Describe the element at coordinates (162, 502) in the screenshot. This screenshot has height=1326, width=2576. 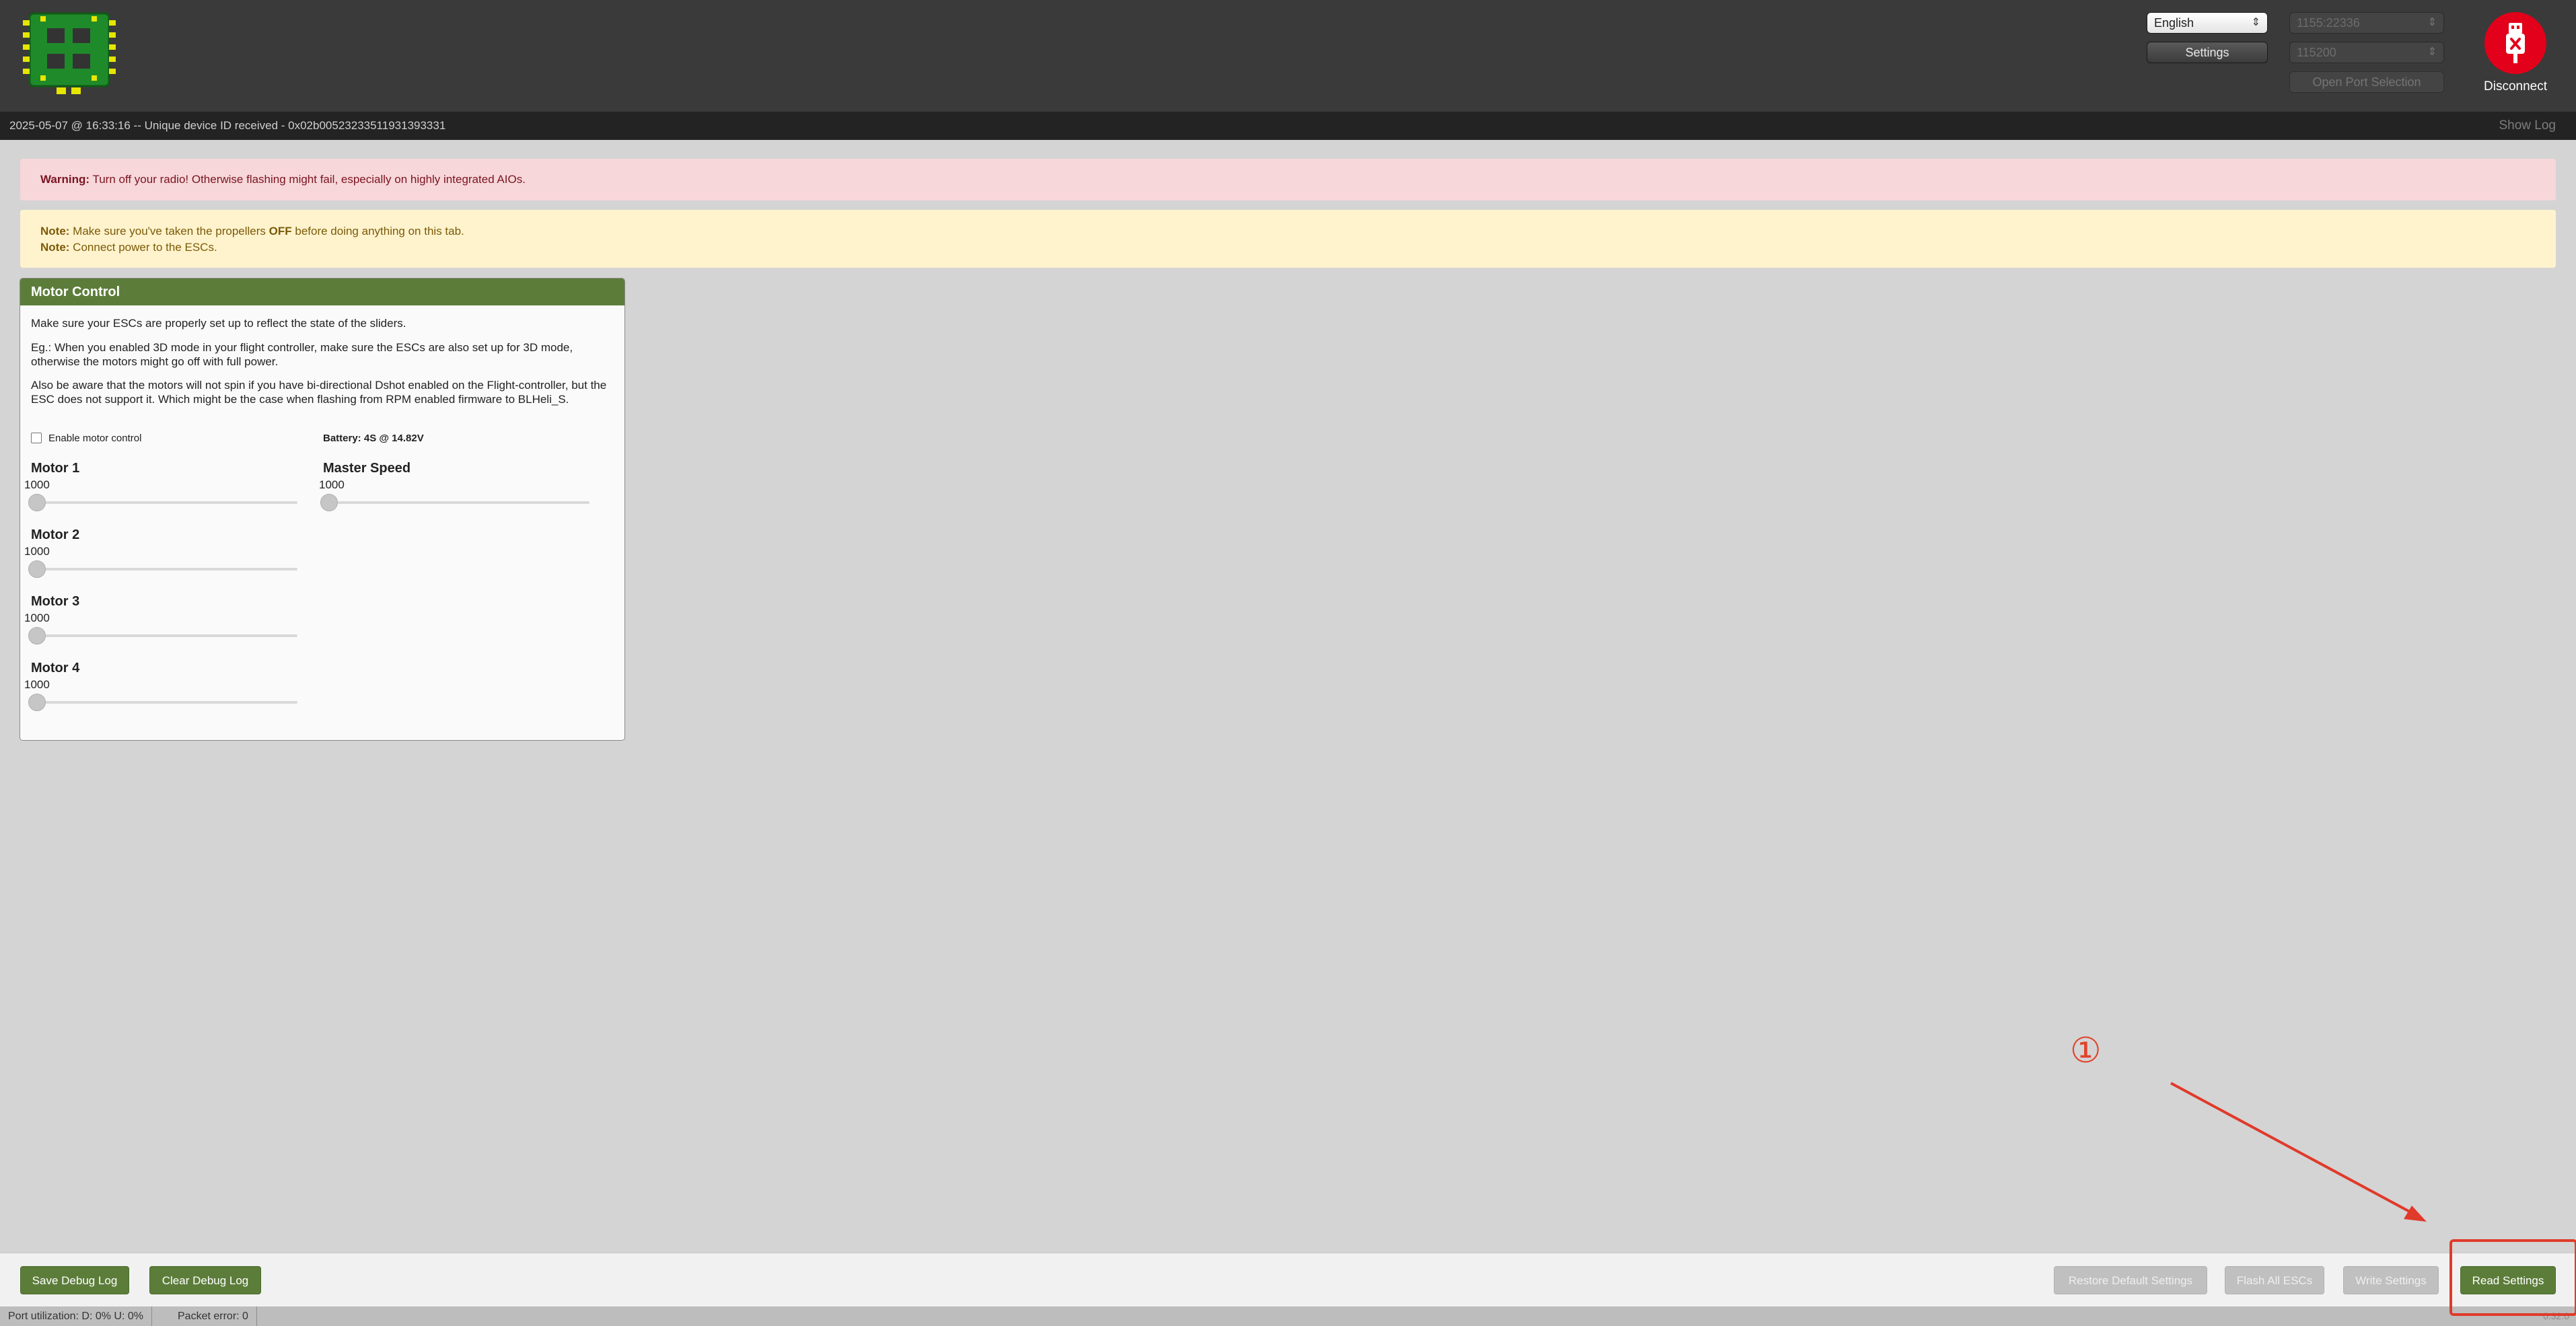
I see `motor-1-slider-track` at that location.